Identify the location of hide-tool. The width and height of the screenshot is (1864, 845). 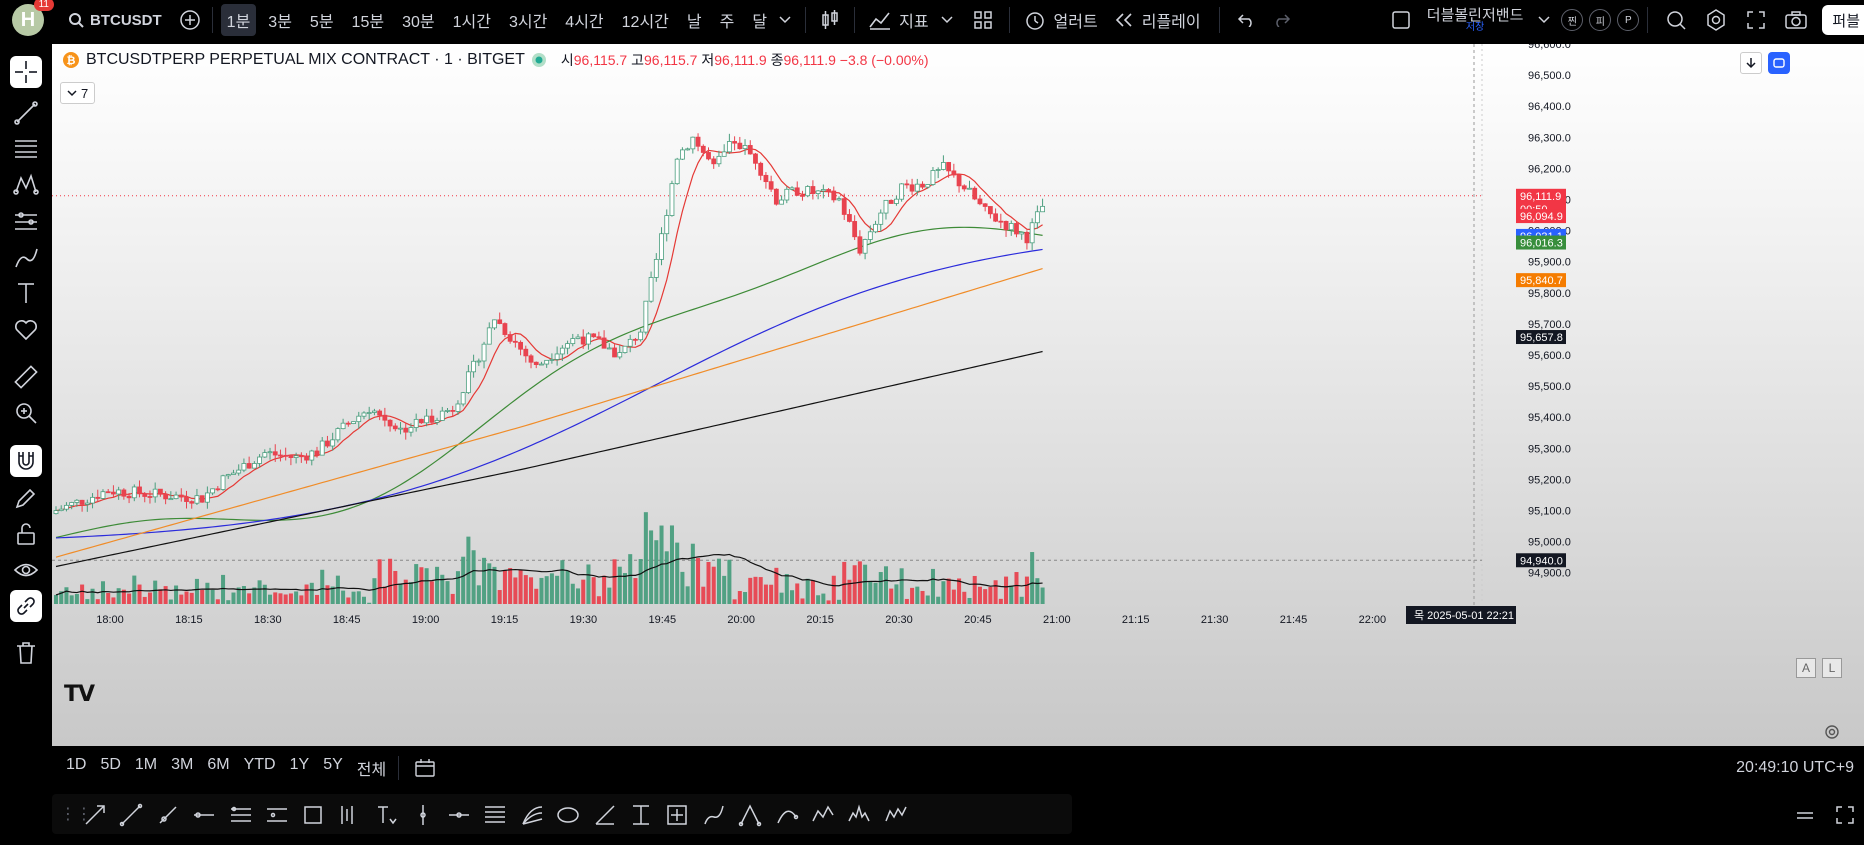
(26, 570).